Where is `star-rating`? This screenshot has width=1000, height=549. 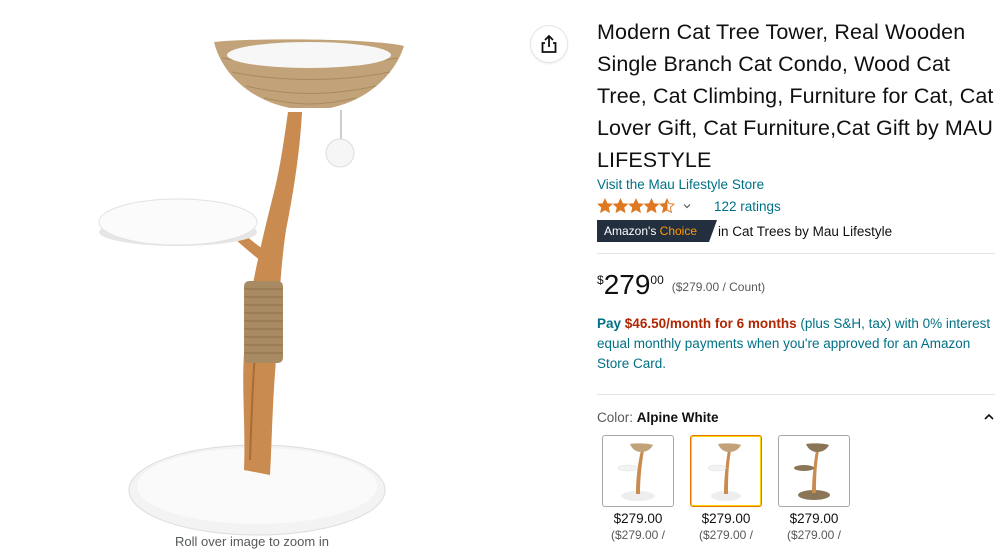 star-rating is located at coordinates (636, 206).